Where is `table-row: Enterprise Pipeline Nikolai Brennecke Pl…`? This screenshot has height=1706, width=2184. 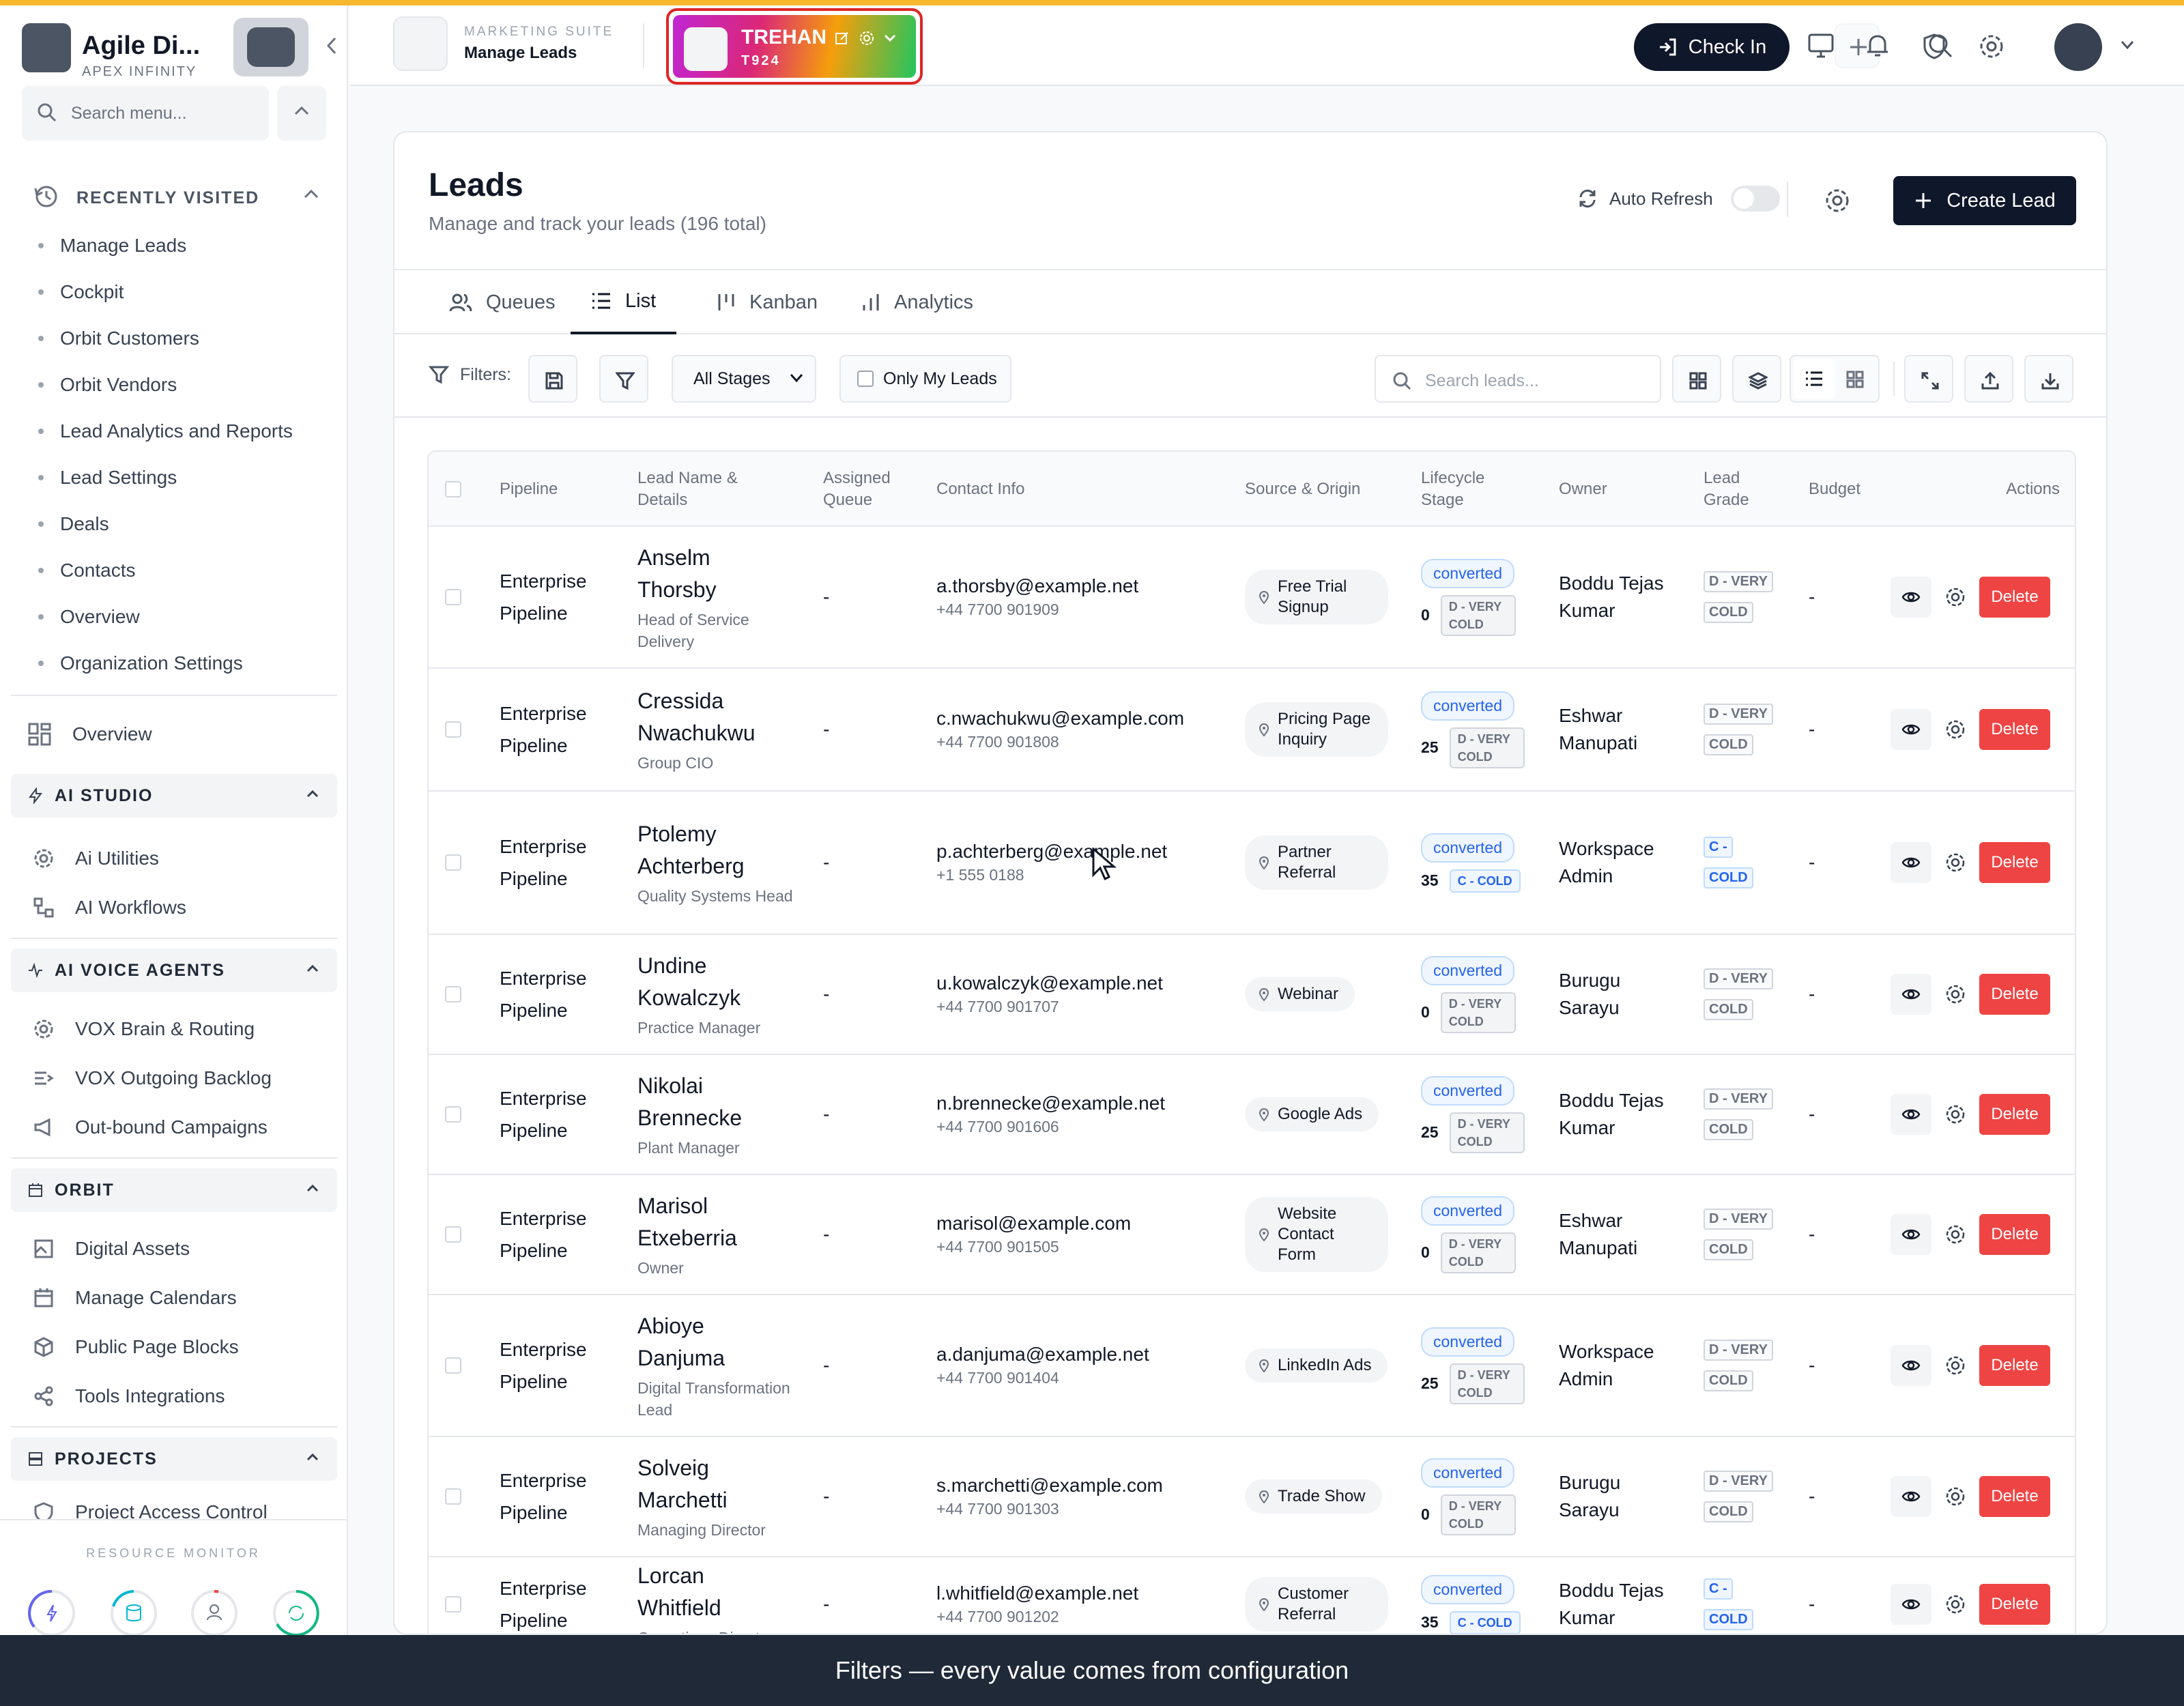 table-row: Enterprise Pipeline Nikolai Brennecke Pl… is located at coordinates (1252, 1115).